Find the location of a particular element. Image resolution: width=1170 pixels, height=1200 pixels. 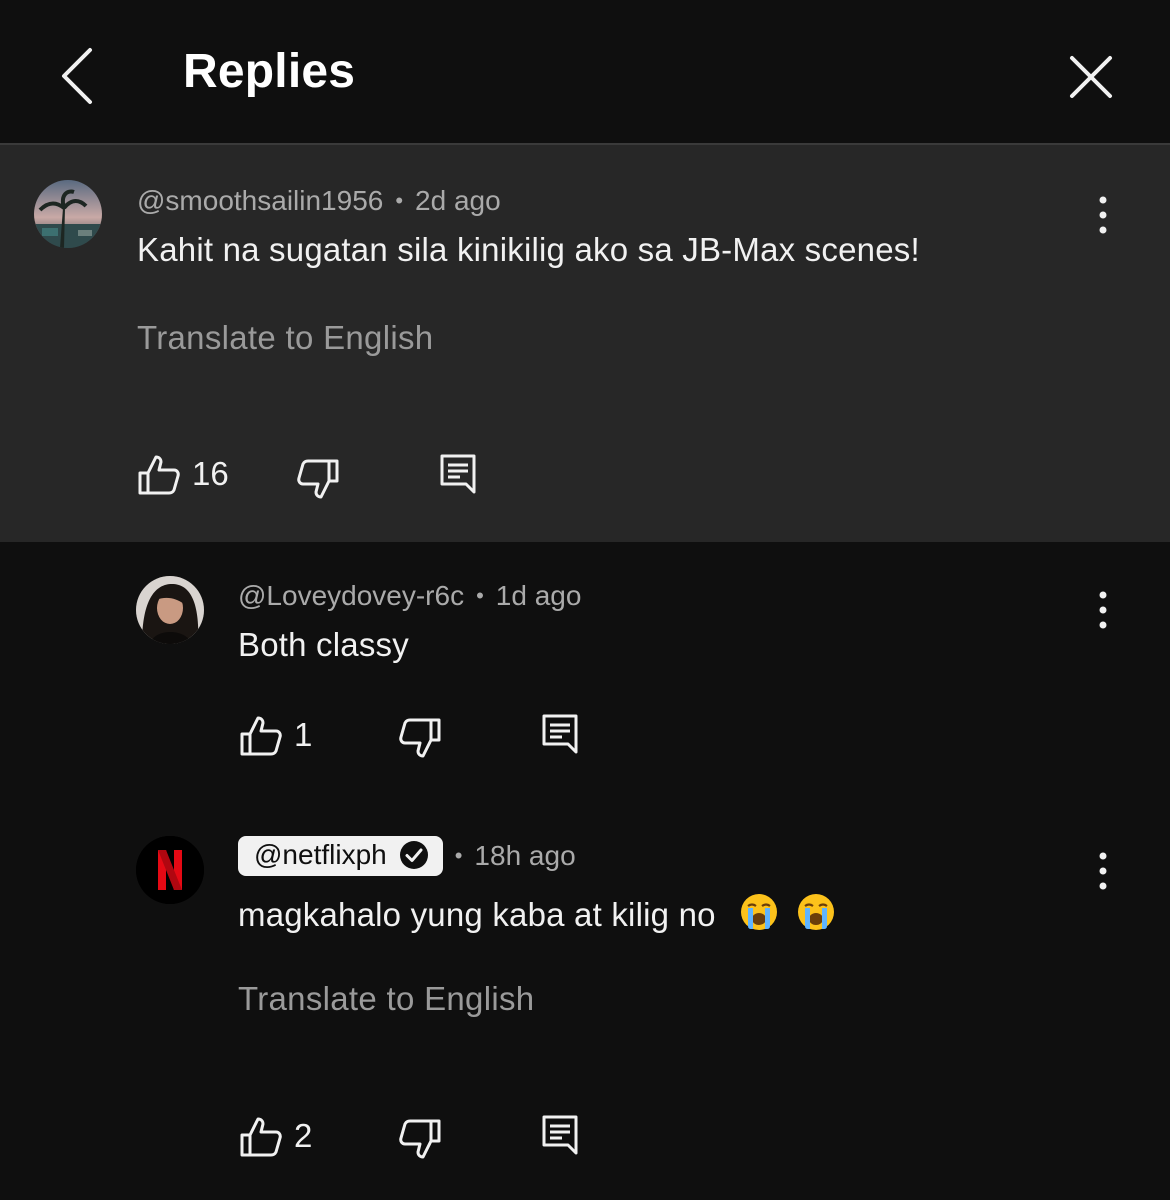

comment-author: @netflixph is located at coordinates (320, 854).